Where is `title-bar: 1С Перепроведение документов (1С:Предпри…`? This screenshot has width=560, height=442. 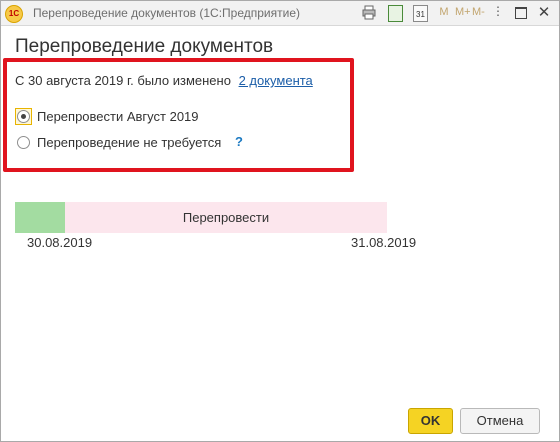 title-bar: 1С Перепроведение документов (1С:Предпри… is located at coordinates (280, 13).